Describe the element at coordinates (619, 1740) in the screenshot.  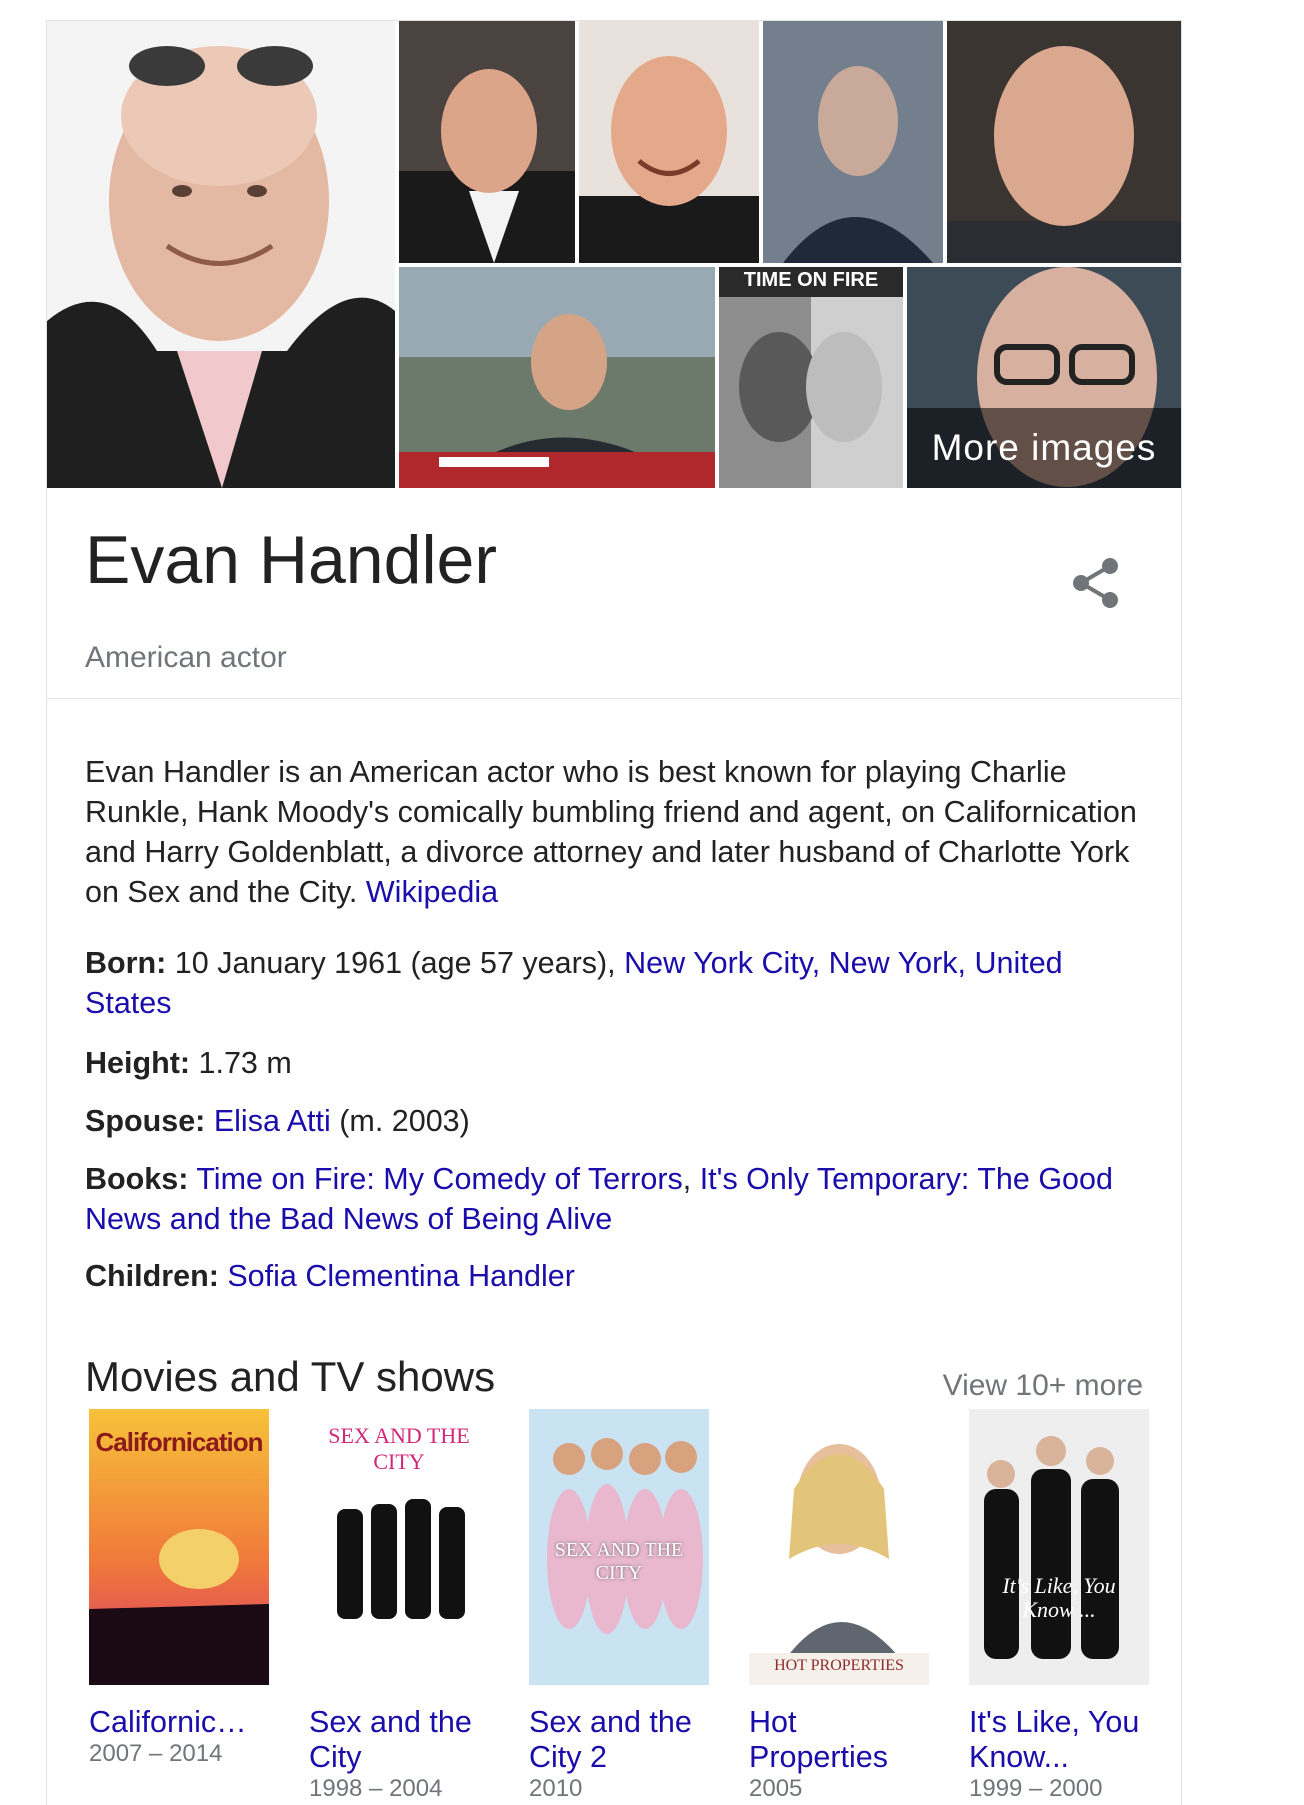
I see `media-title: Sex and the City 2` at that location.